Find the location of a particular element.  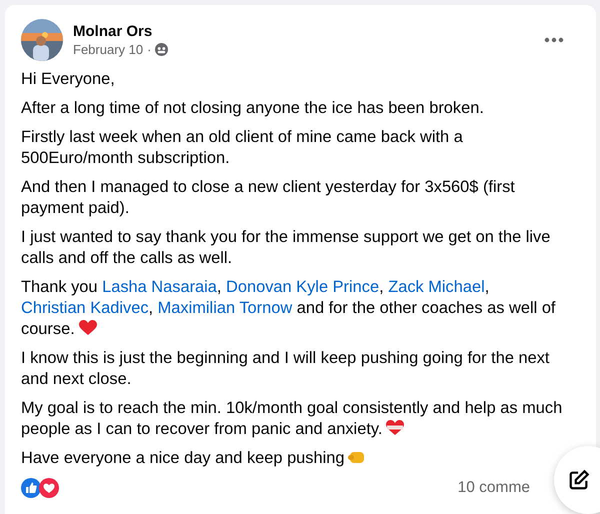

like-reaction-icon is located at coordinates (31, 488).